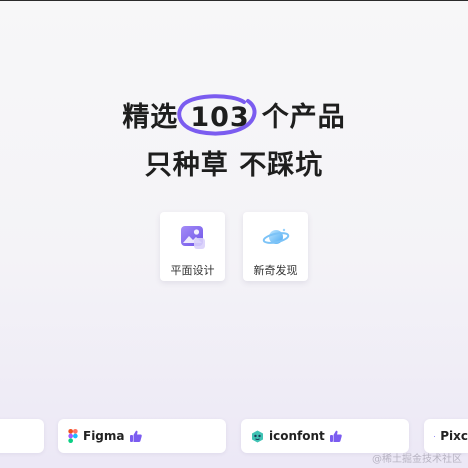  Describe the element at coordinates (417, 459) in the screenshot. I see `watermark: @稀土掘金技术社区` at that location.